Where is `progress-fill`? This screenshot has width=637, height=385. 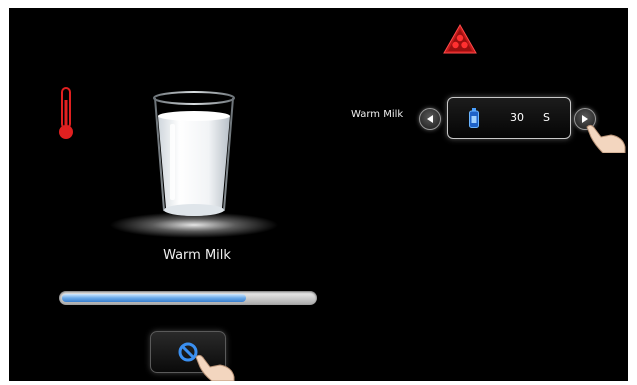
progress-fill is located at coordinates (154, 298).